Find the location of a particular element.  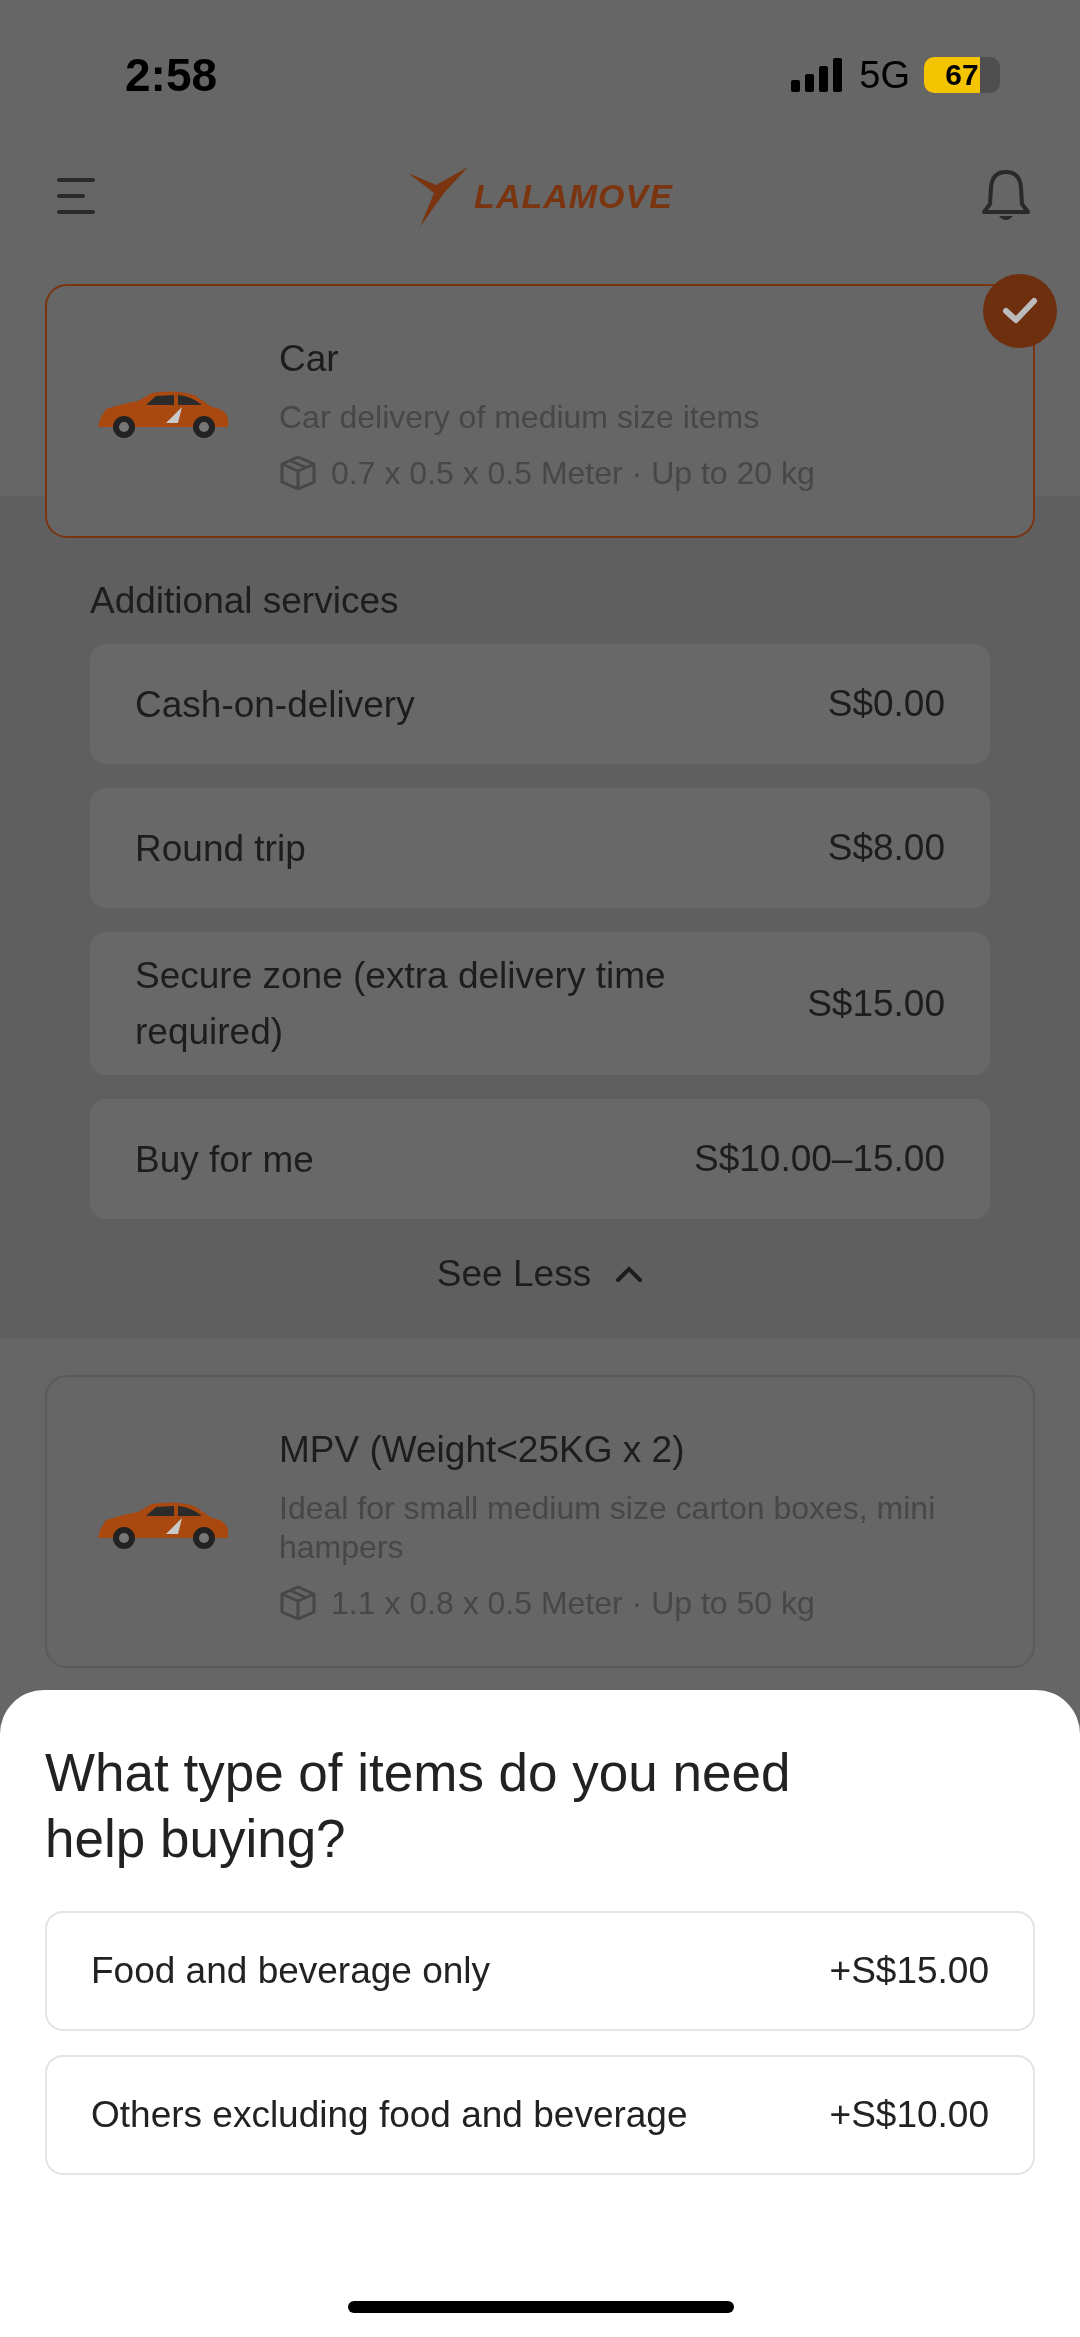

network-label: 5G is located at coordinates (884, 75).